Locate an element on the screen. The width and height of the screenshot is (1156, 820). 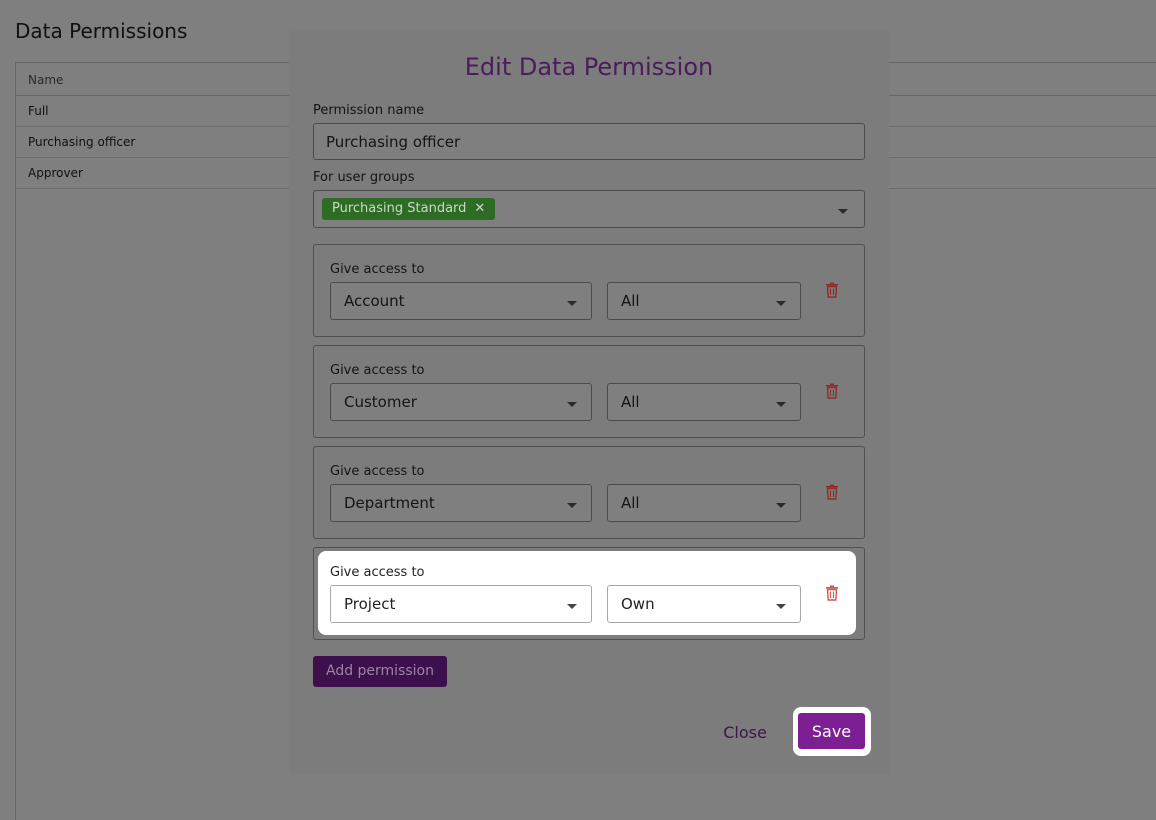
save-button: Save is located at coordinates (831, 731).